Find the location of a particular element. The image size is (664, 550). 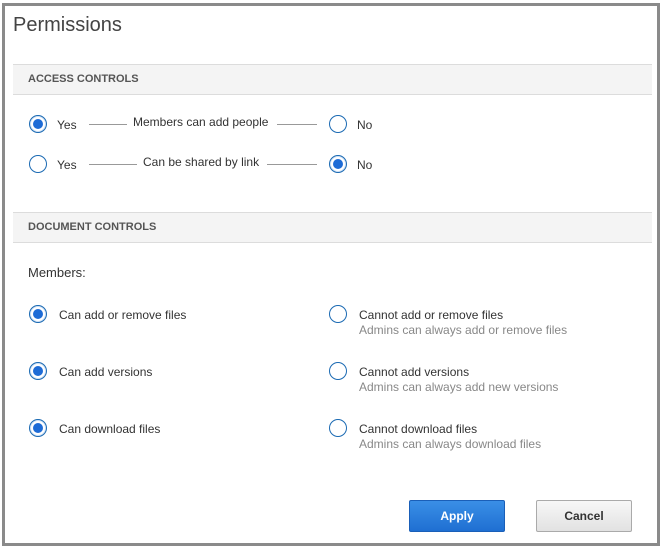

shared-by-link-label: Can be shared by link is located at coordinates (201, 162).